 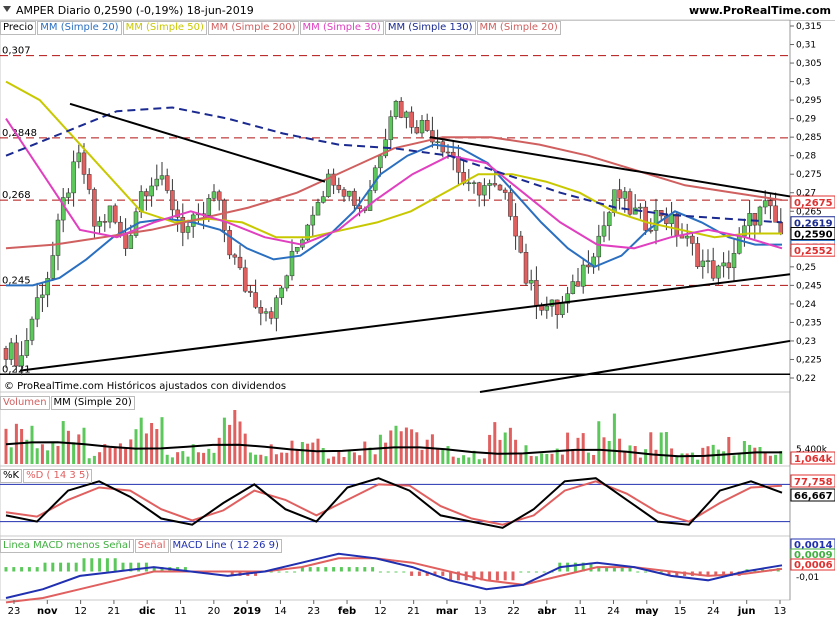 I want to click on volume-legend-item: MM (Simple 20), so click(x=92, y=403).